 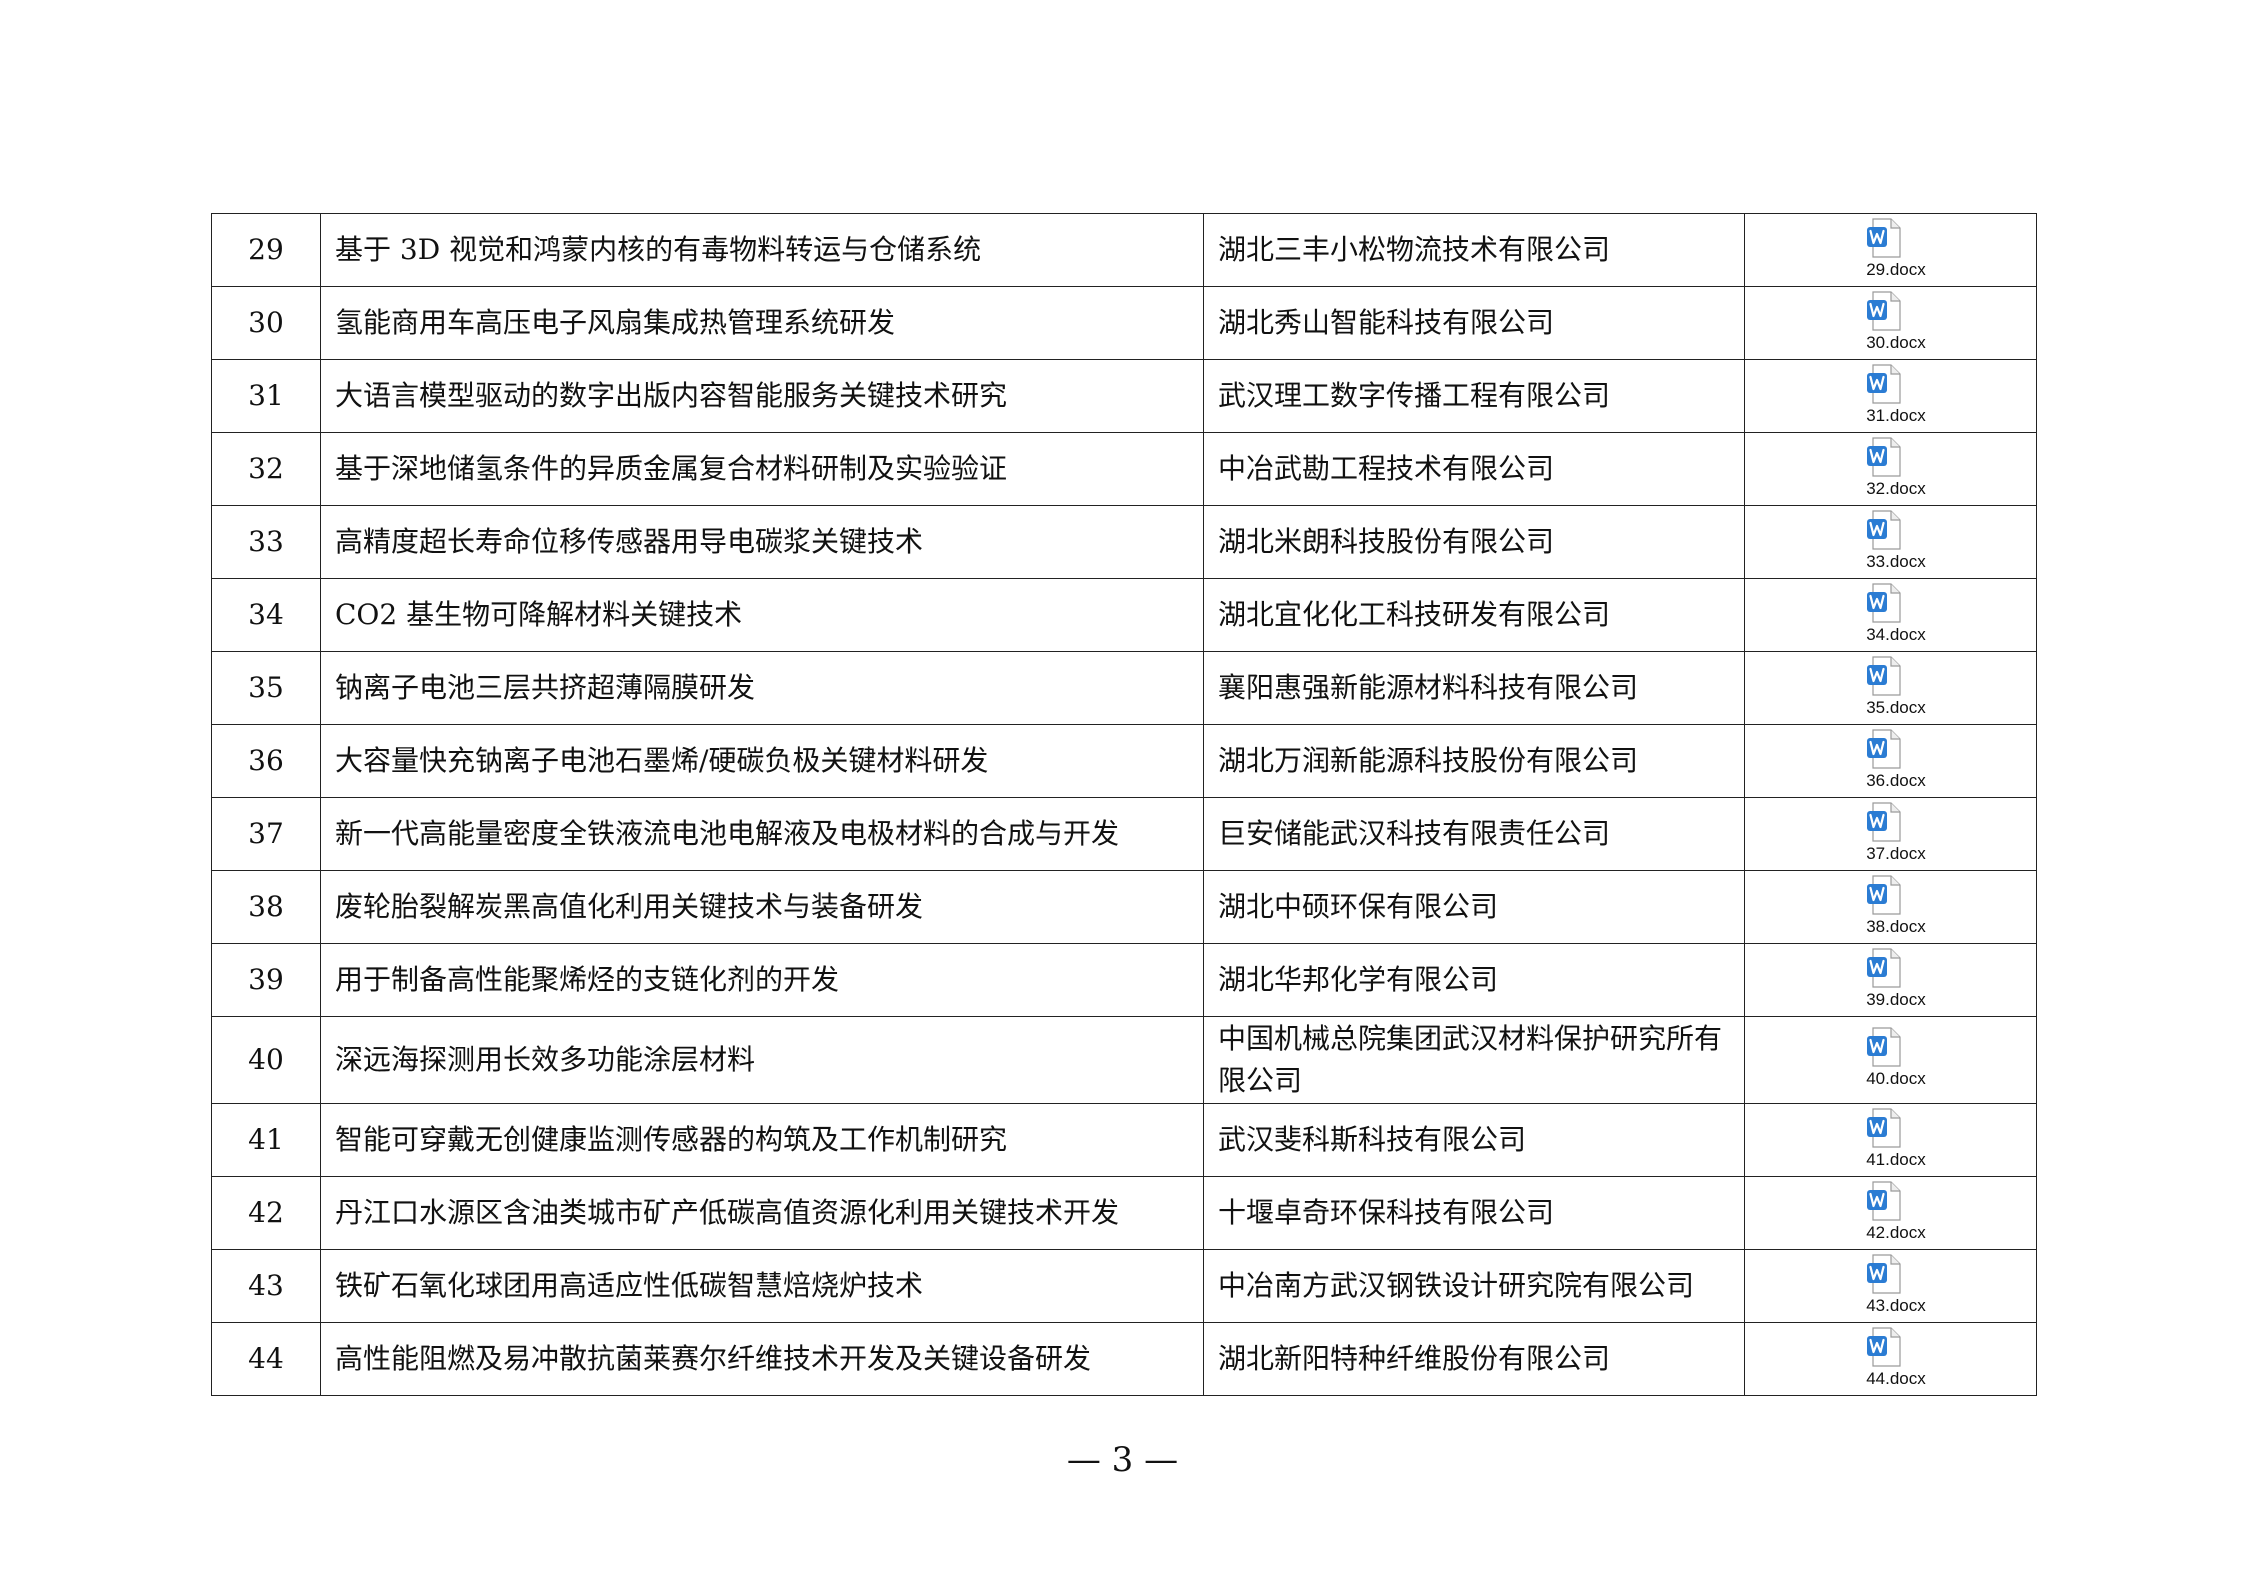 I want to click on attachment-filename: 35.docx, so click(x=1896, y=708).